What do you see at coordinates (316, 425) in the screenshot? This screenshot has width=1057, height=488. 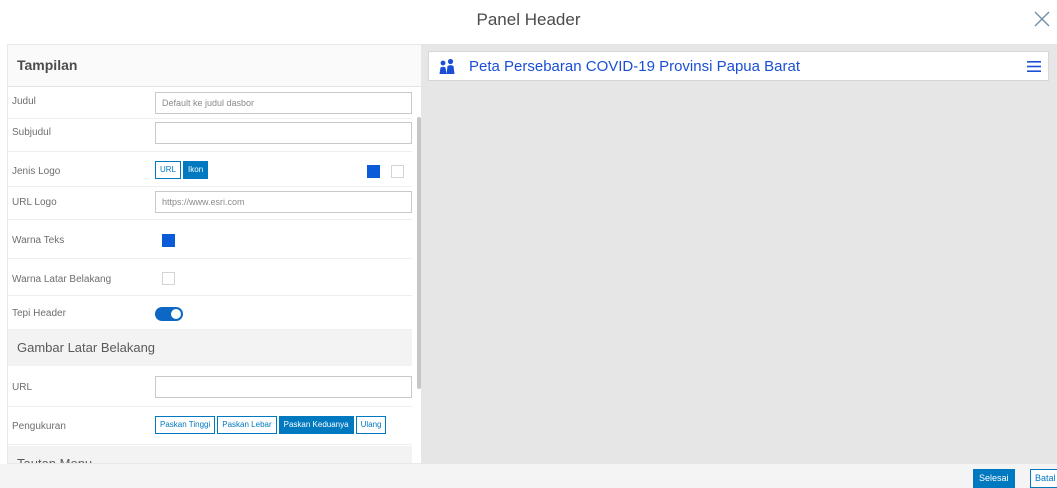 I see `paskan-keduanya-option: Paskan Keduanya` at bounding box center [316, 425].